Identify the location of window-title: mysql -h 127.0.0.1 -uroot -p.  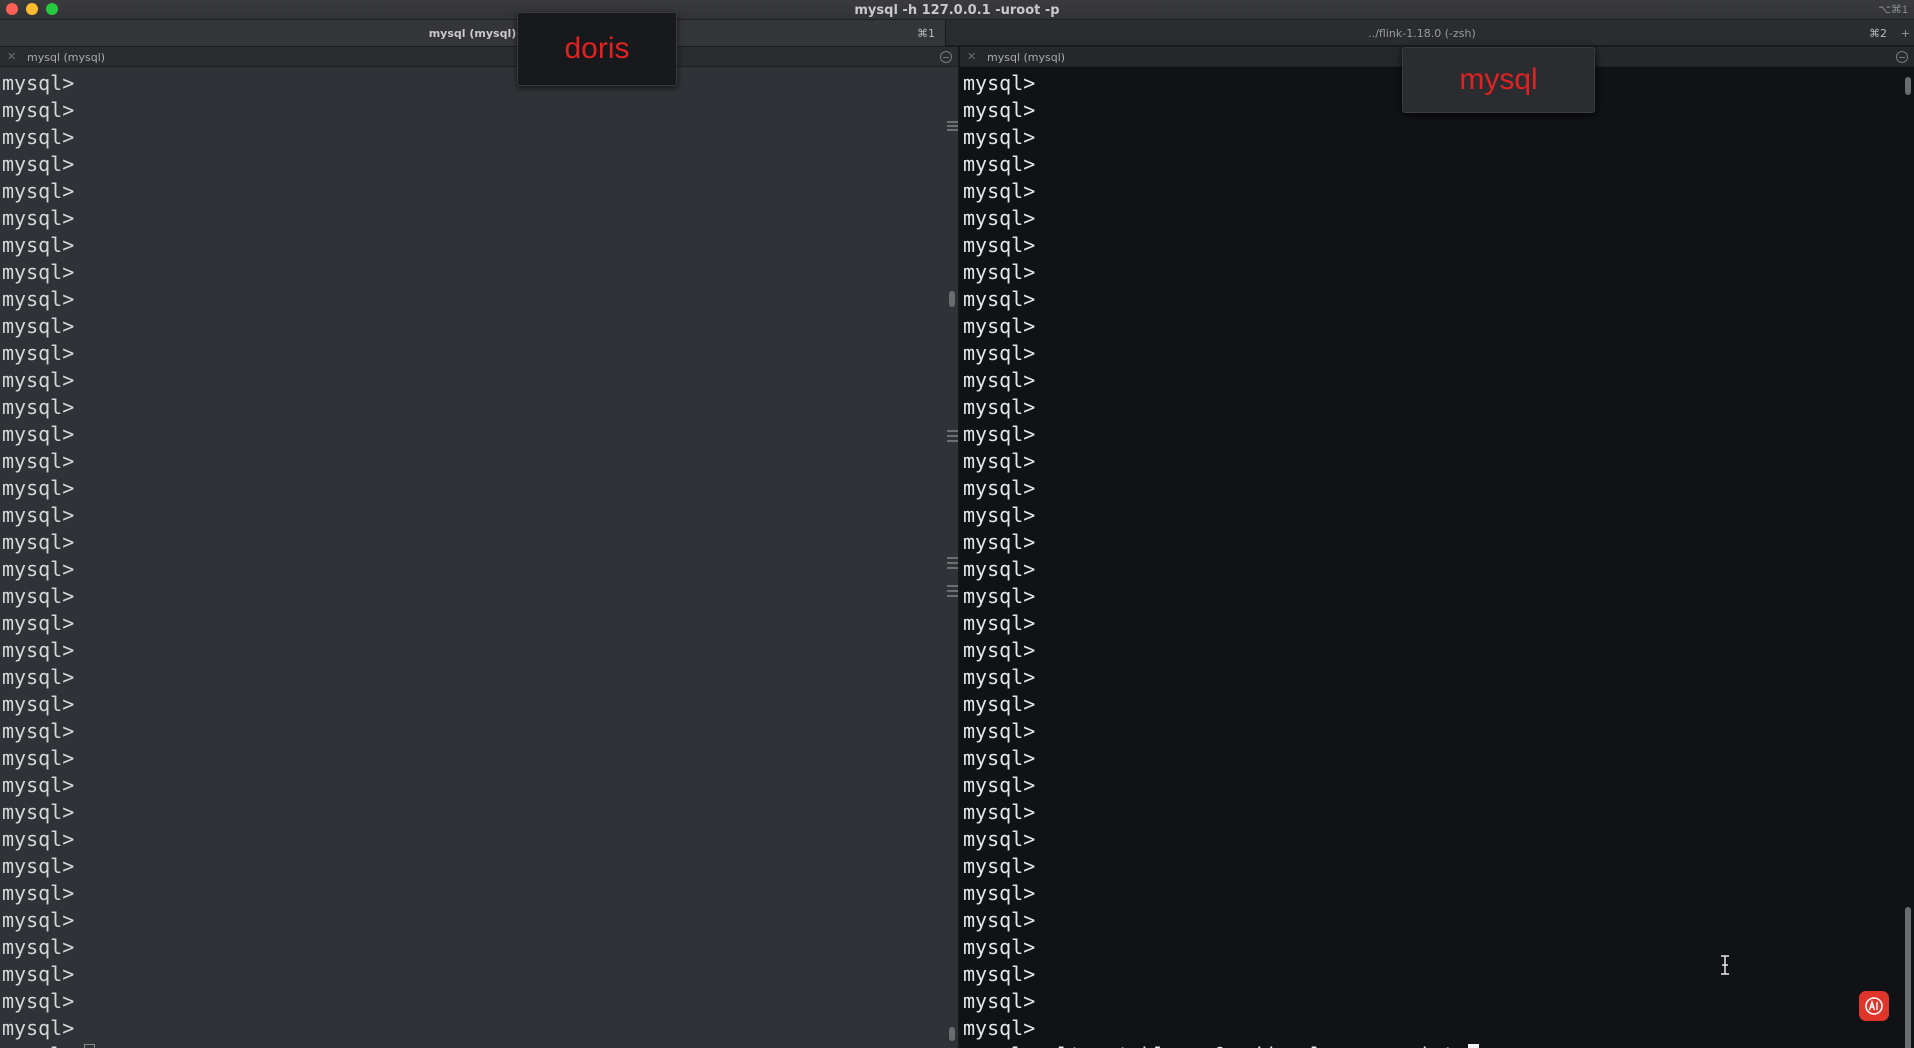
(957, 10).